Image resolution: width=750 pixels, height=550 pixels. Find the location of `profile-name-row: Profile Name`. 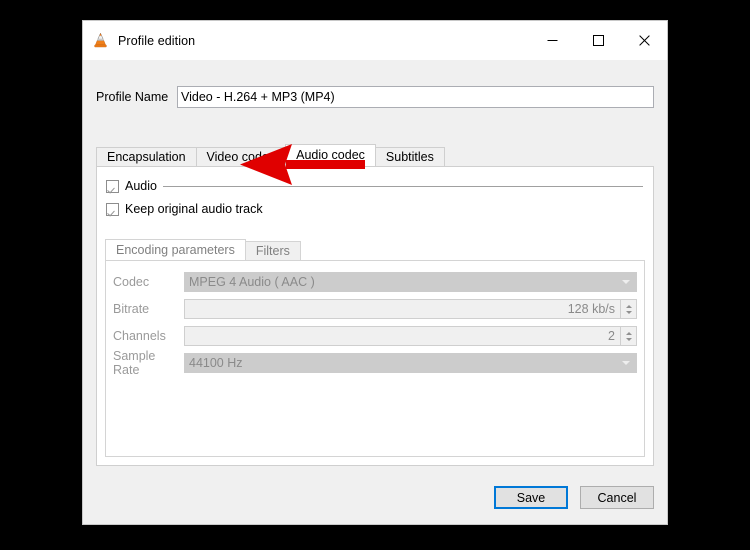

profile-name-row: Profile Name is located at coordinates (375, 97).